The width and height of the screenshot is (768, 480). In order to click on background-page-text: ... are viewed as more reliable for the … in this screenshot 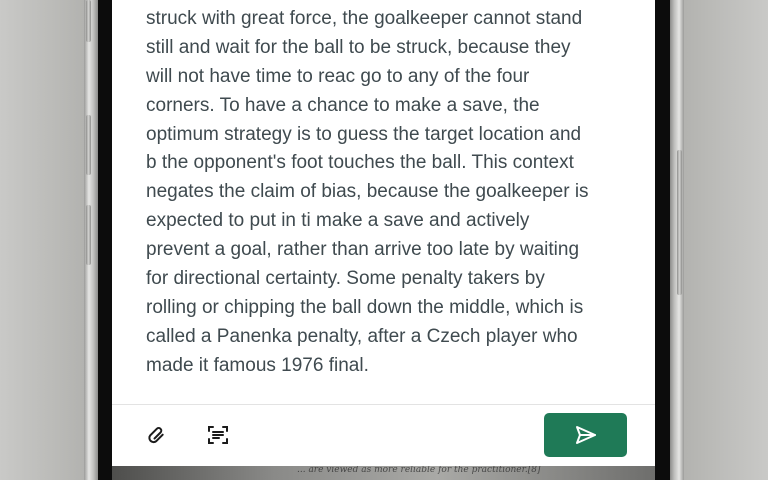, I will do `click(419, 470)`.